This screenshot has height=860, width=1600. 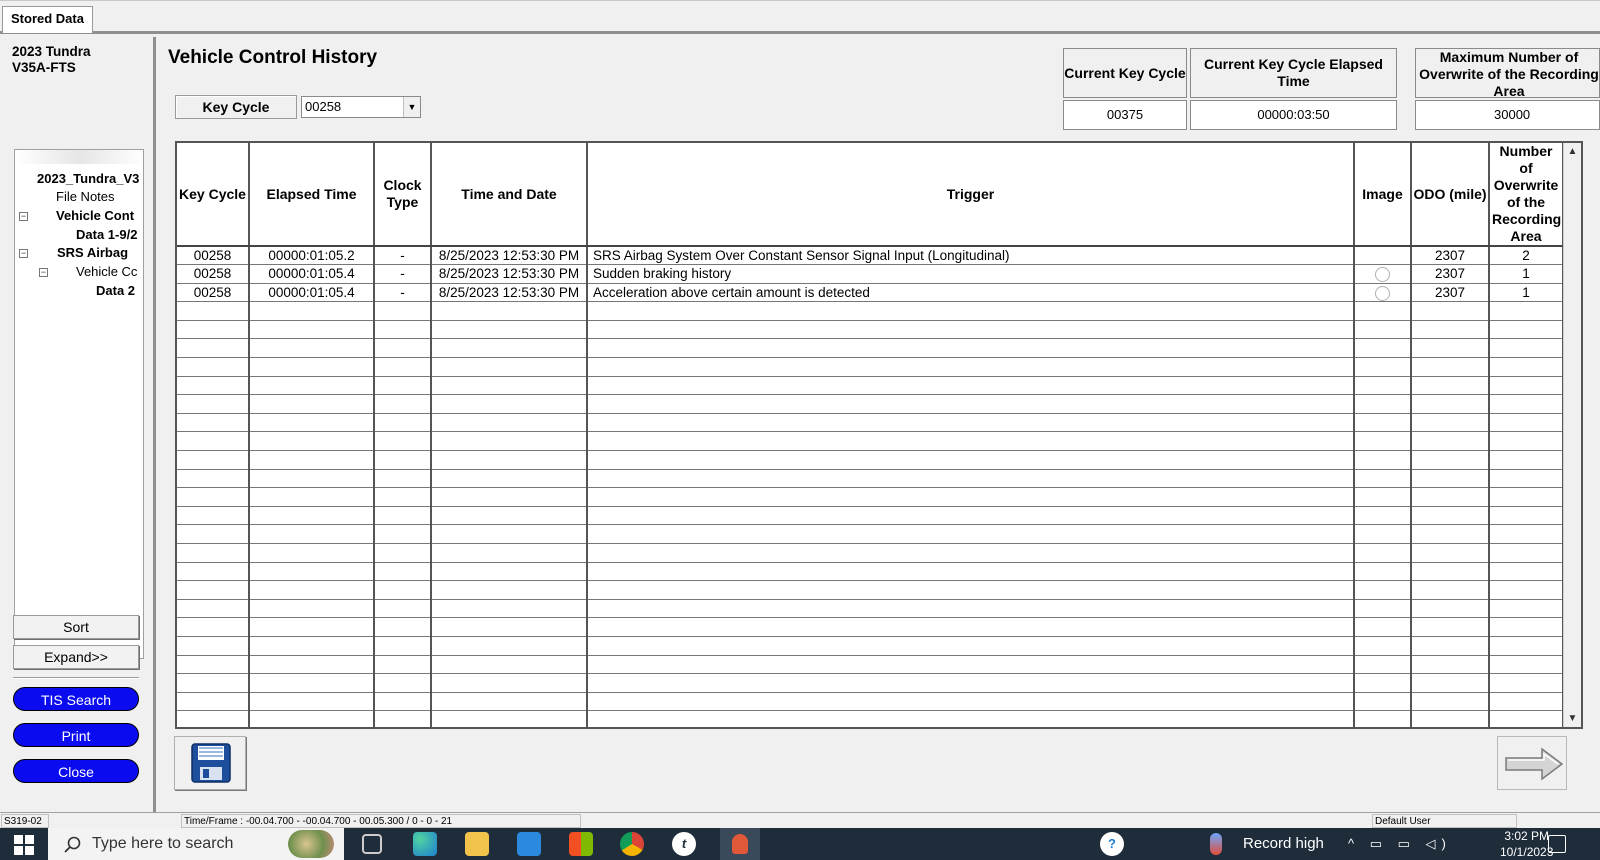 I want to click on taskbar-clock: 3:02 PM 10/1/2023, so click(x=1526, y=844).